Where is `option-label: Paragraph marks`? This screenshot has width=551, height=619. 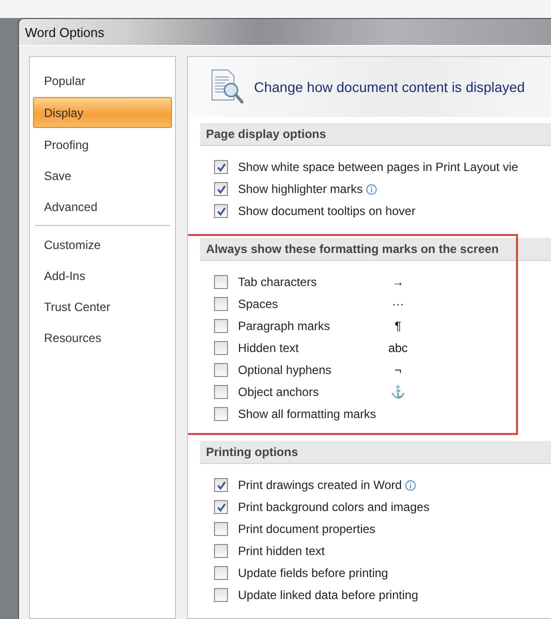
option-label: Paragraph marks is located at coordinates (285, 326).